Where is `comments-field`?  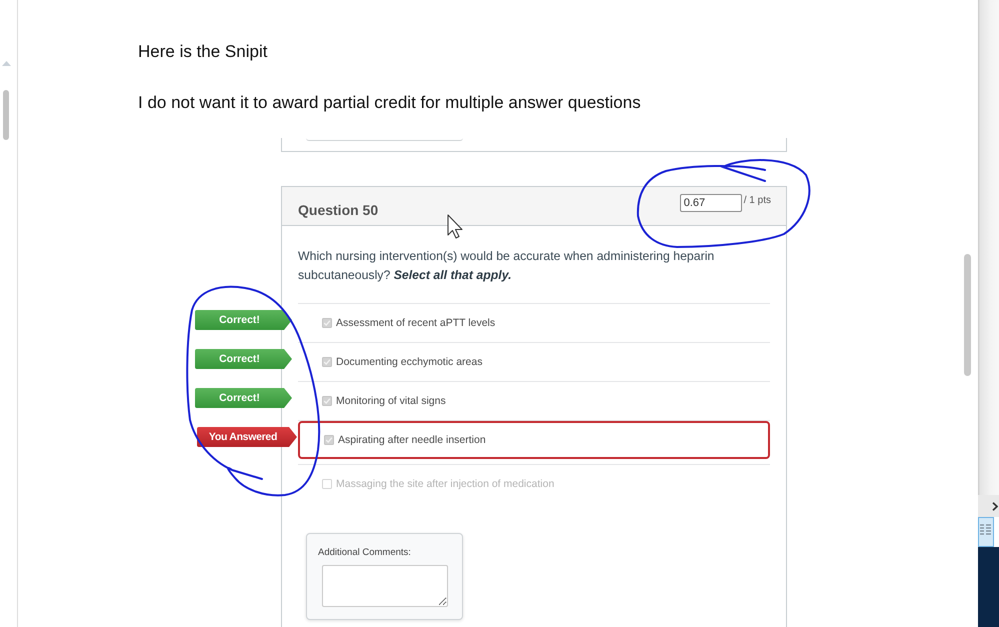 comments-field is located at coordinates (385, 586).